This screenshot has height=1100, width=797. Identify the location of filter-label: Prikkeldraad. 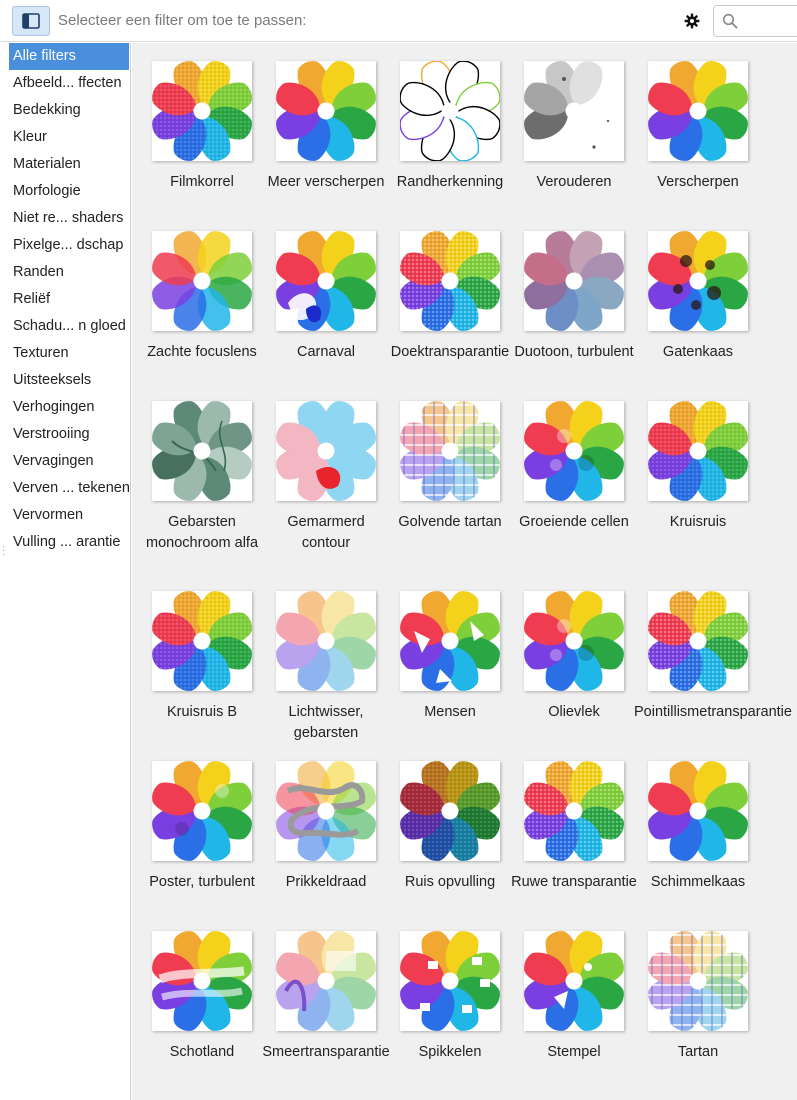
(326, 882).